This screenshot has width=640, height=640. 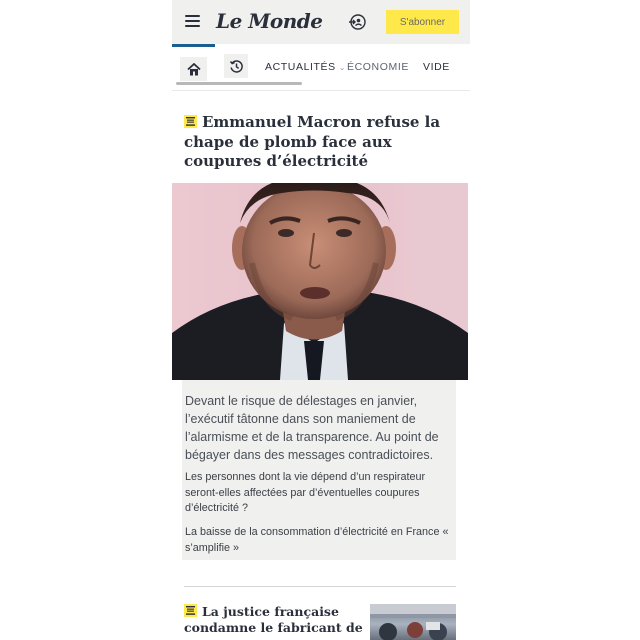 What do you see at coordinates (413, 622) in the screenshot?
I see `second-article-thumbnail` at bounding box center [413, 622].